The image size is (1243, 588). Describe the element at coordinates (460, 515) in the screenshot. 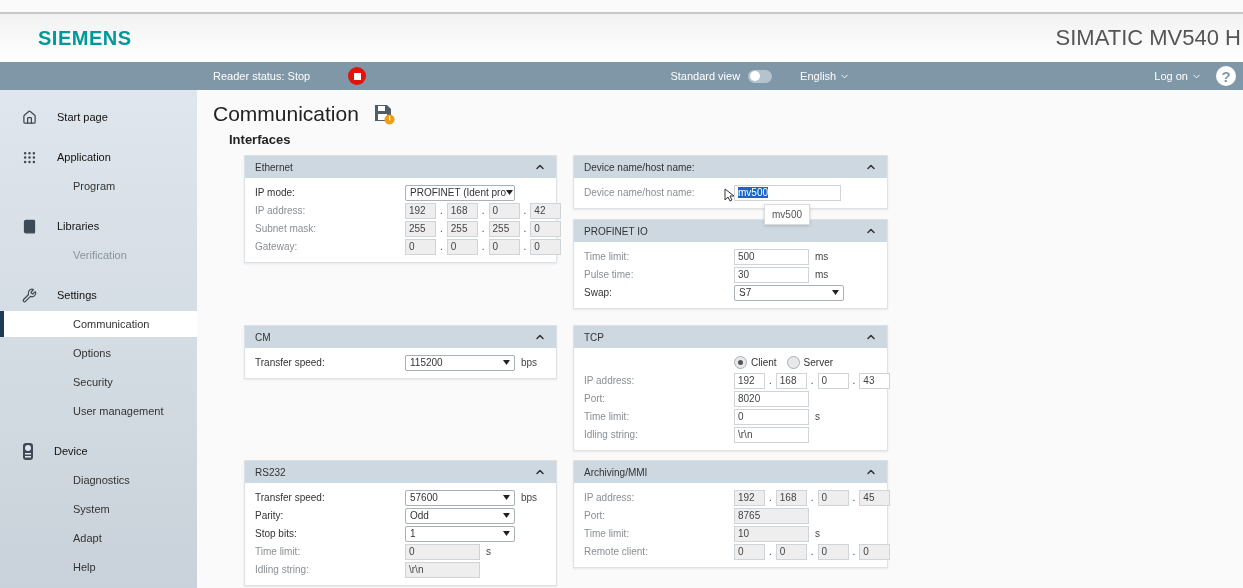

I see `dropdown: Odd` at that location.